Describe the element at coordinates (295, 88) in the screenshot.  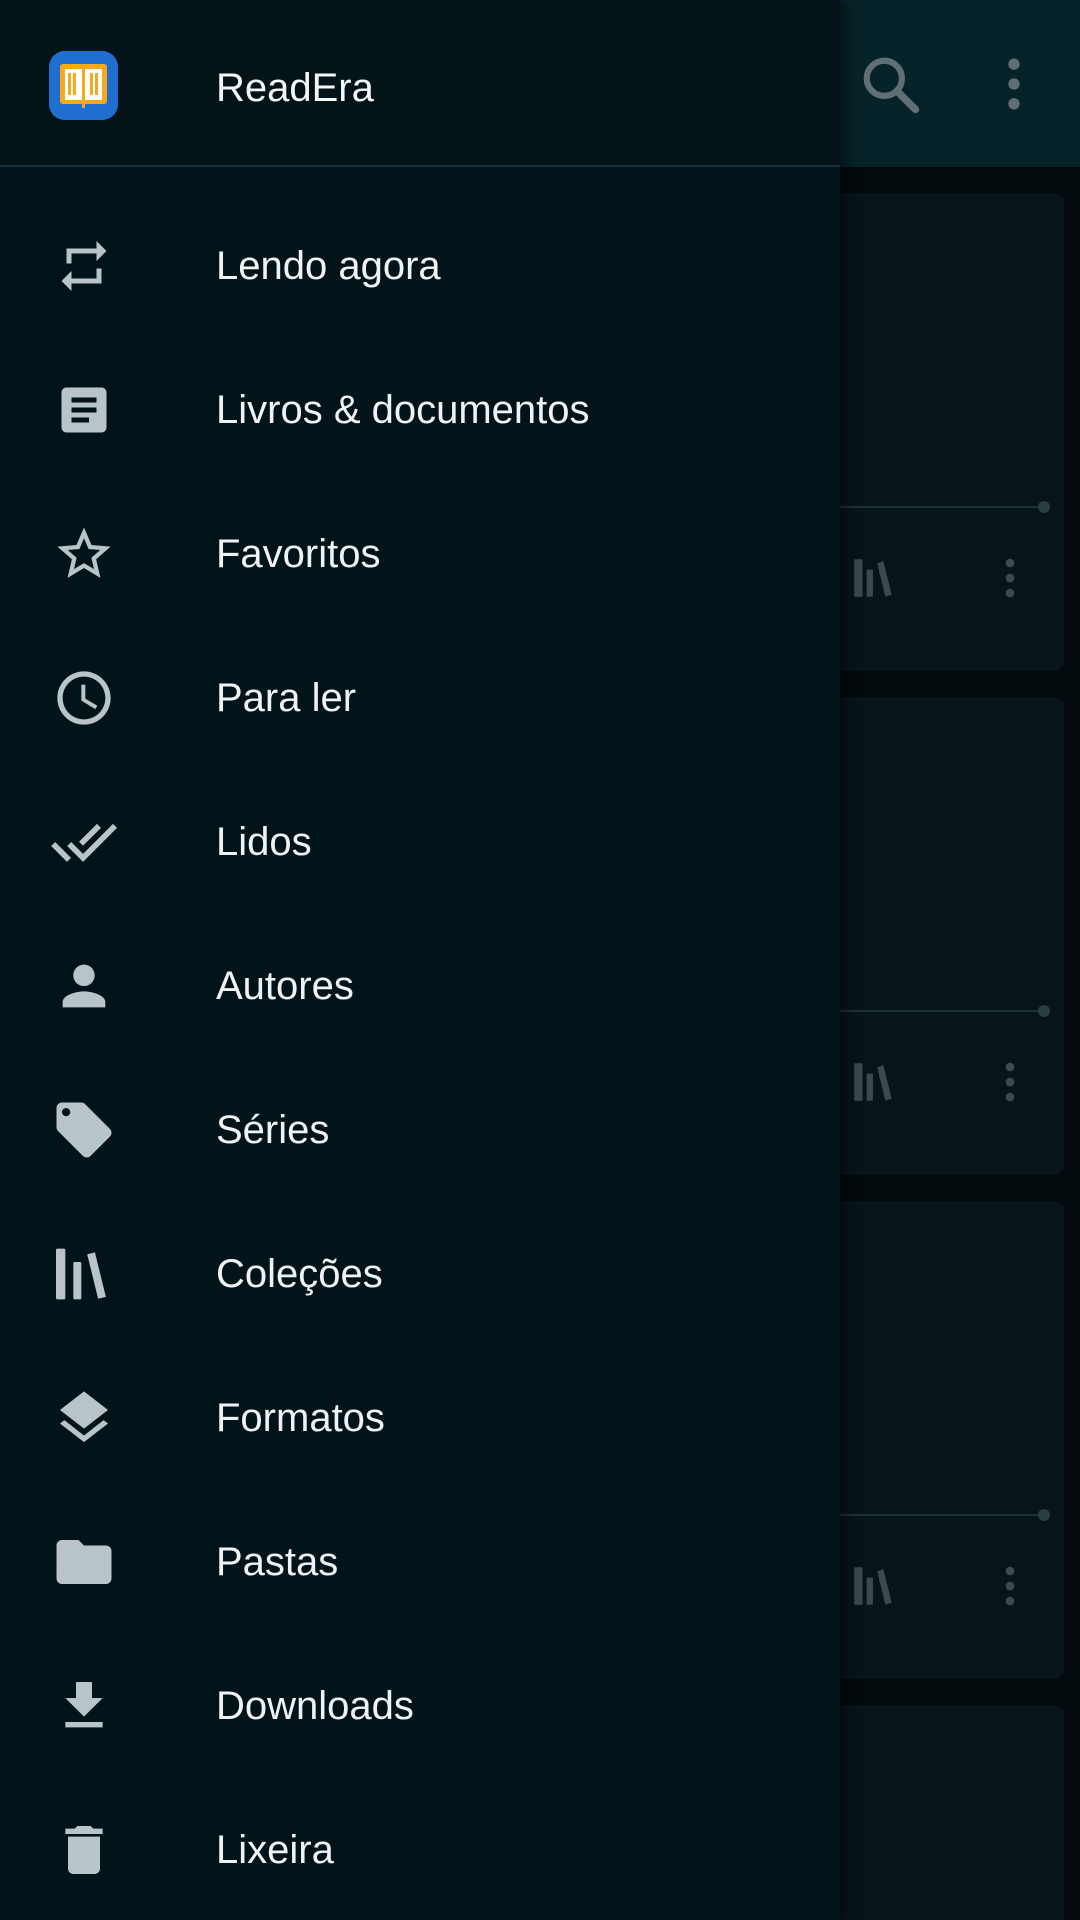
I see `app-title: ReadEra` at that location.